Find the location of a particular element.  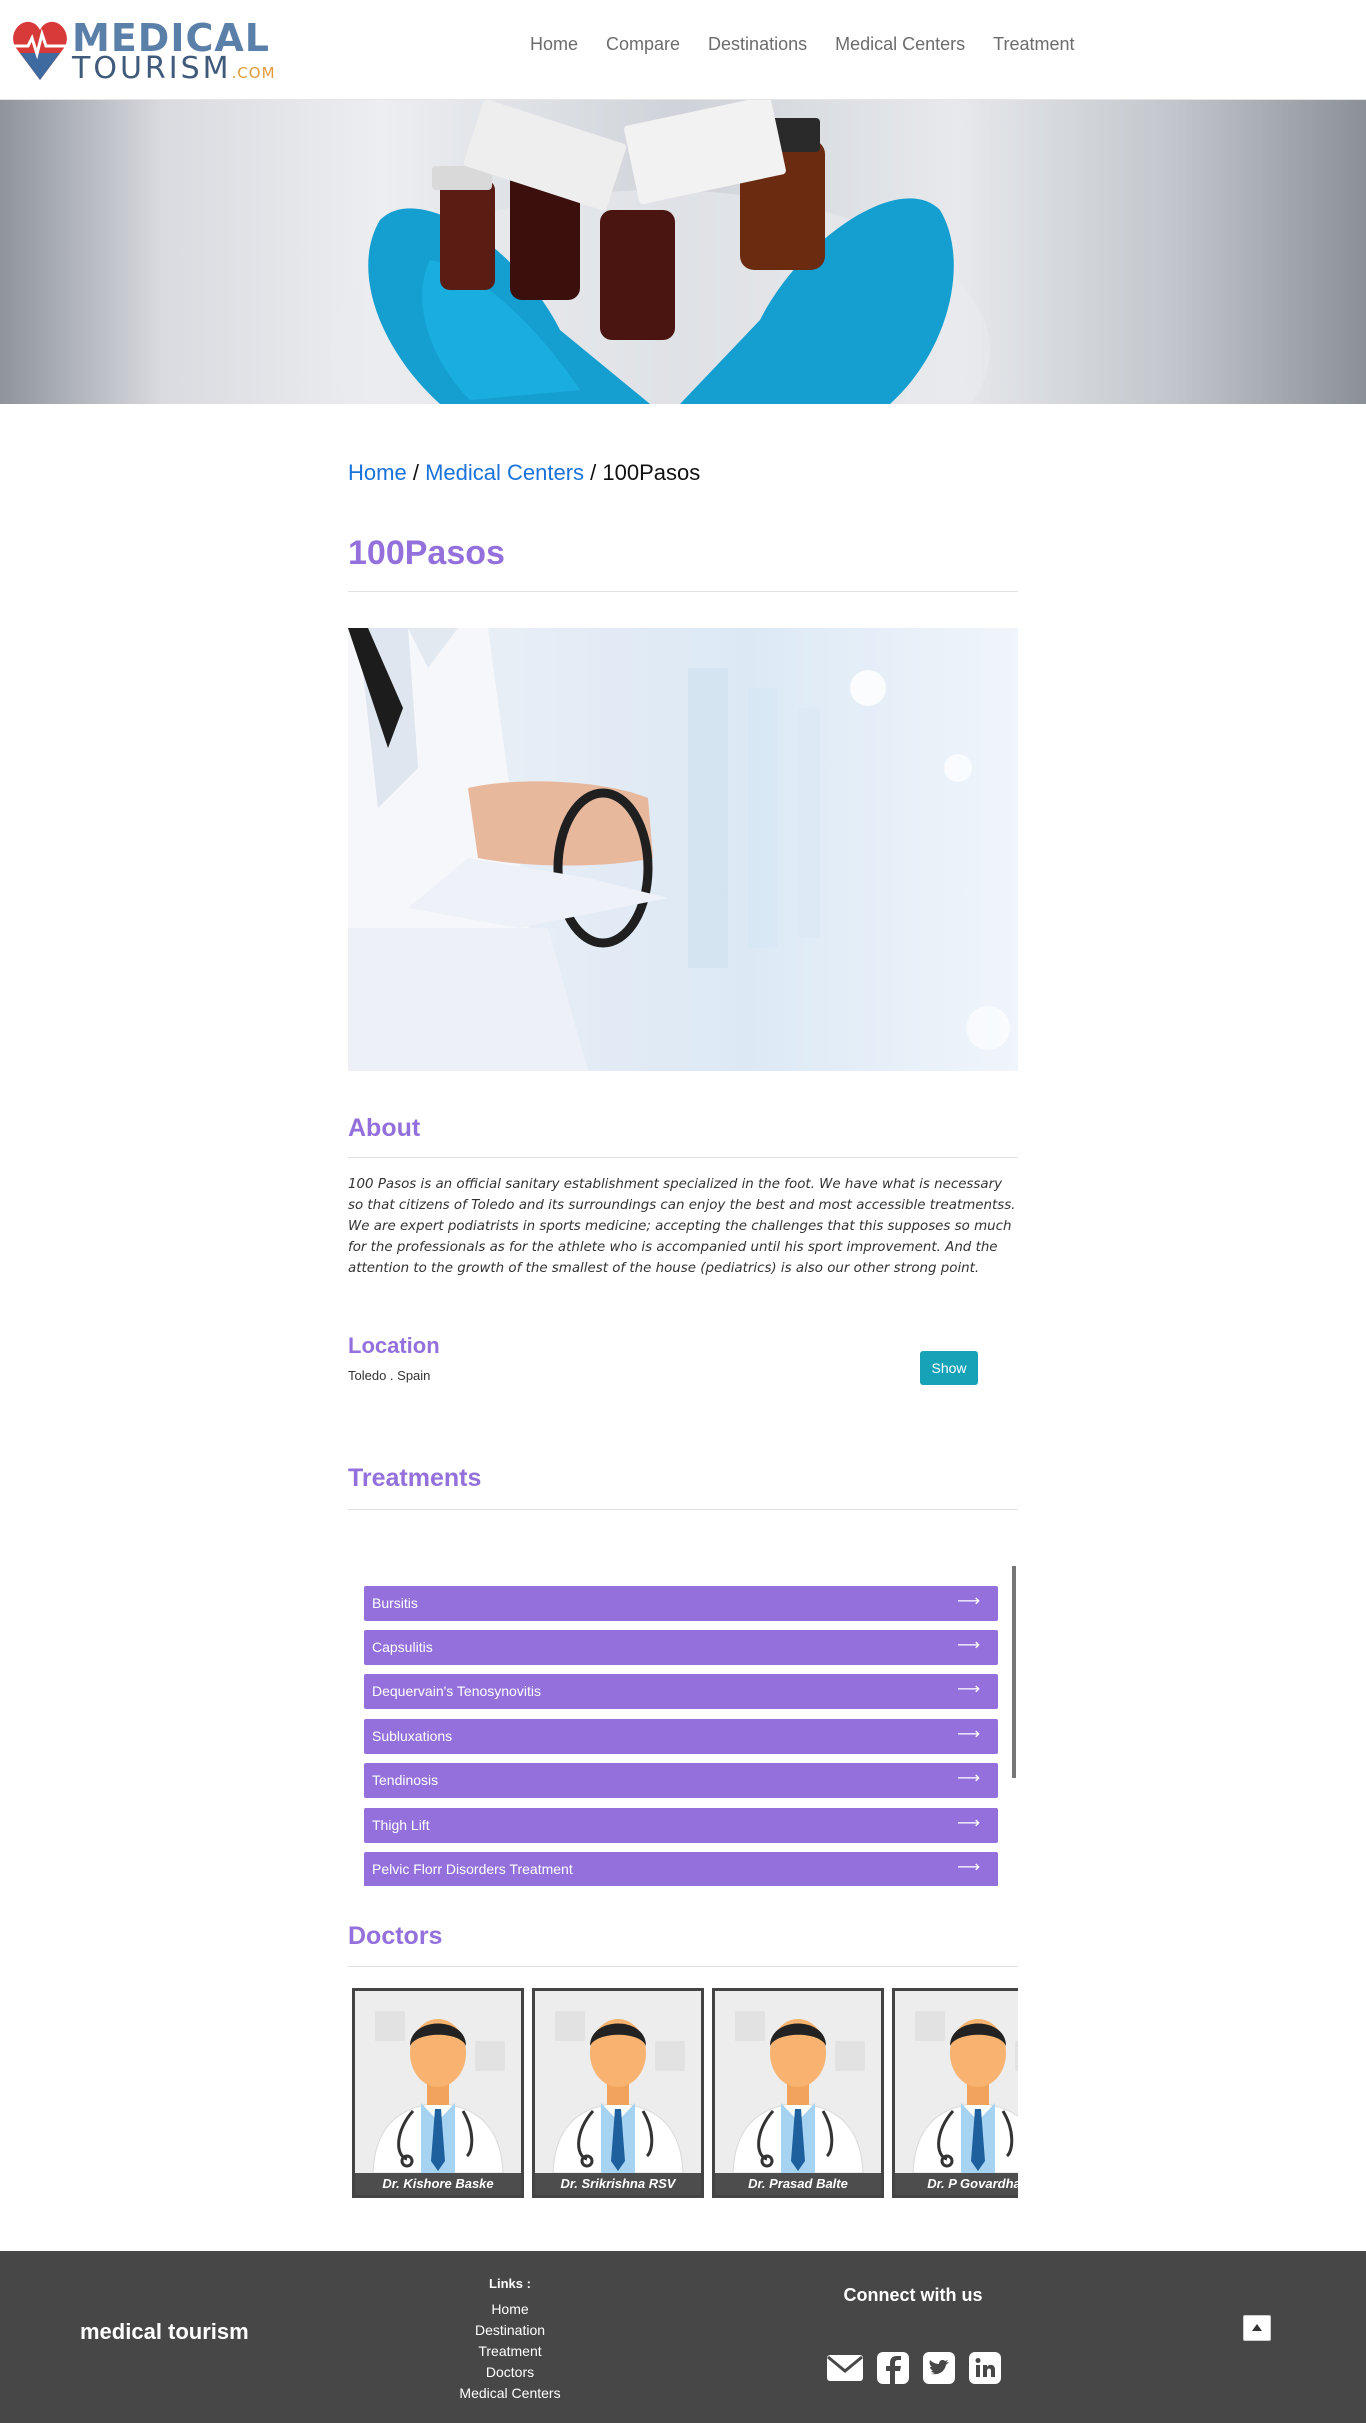

doctor-name: Dr. Srikrishna RSV is located at coordinates (618, 2184).